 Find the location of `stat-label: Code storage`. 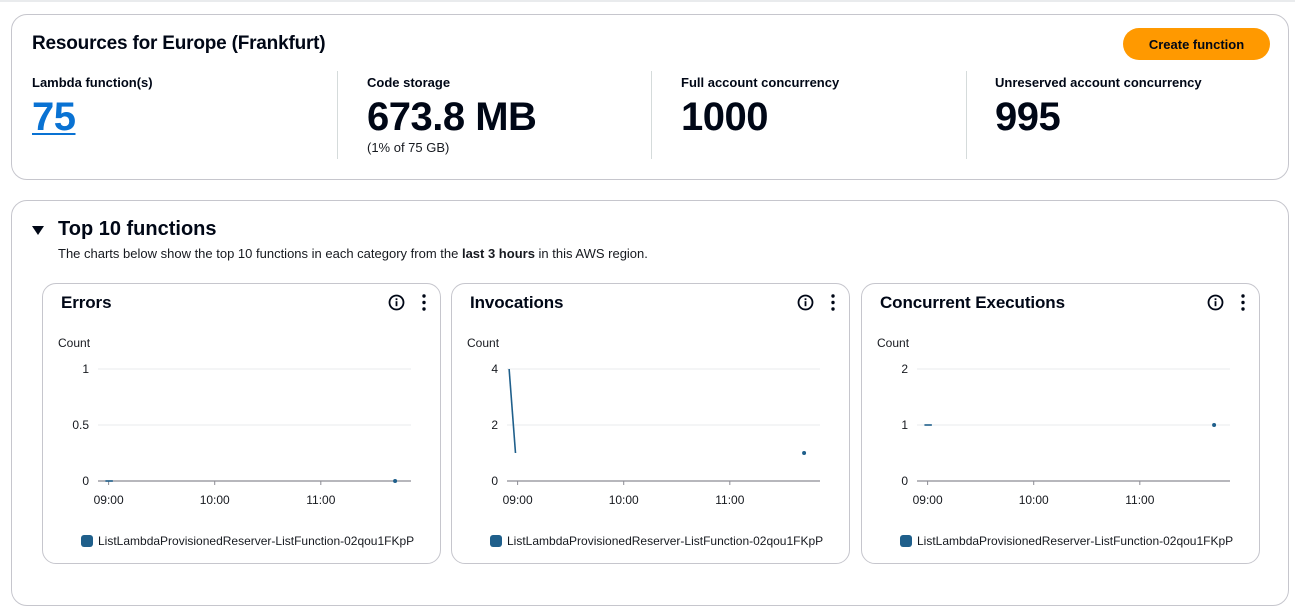

stat-label: Code storage is located at coordinates (409, 82).